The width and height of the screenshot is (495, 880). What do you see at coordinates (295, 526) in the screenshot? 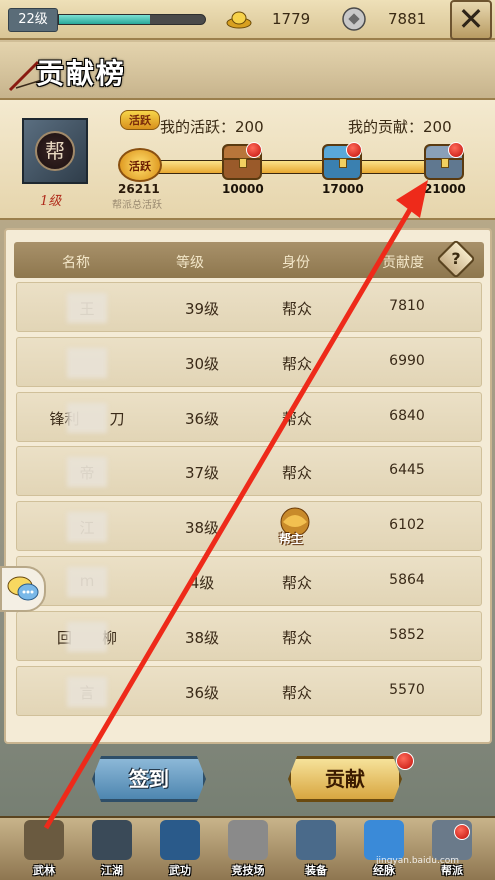
I see `guild-leader-badge: 帮主` at bounding box center [295, 526].